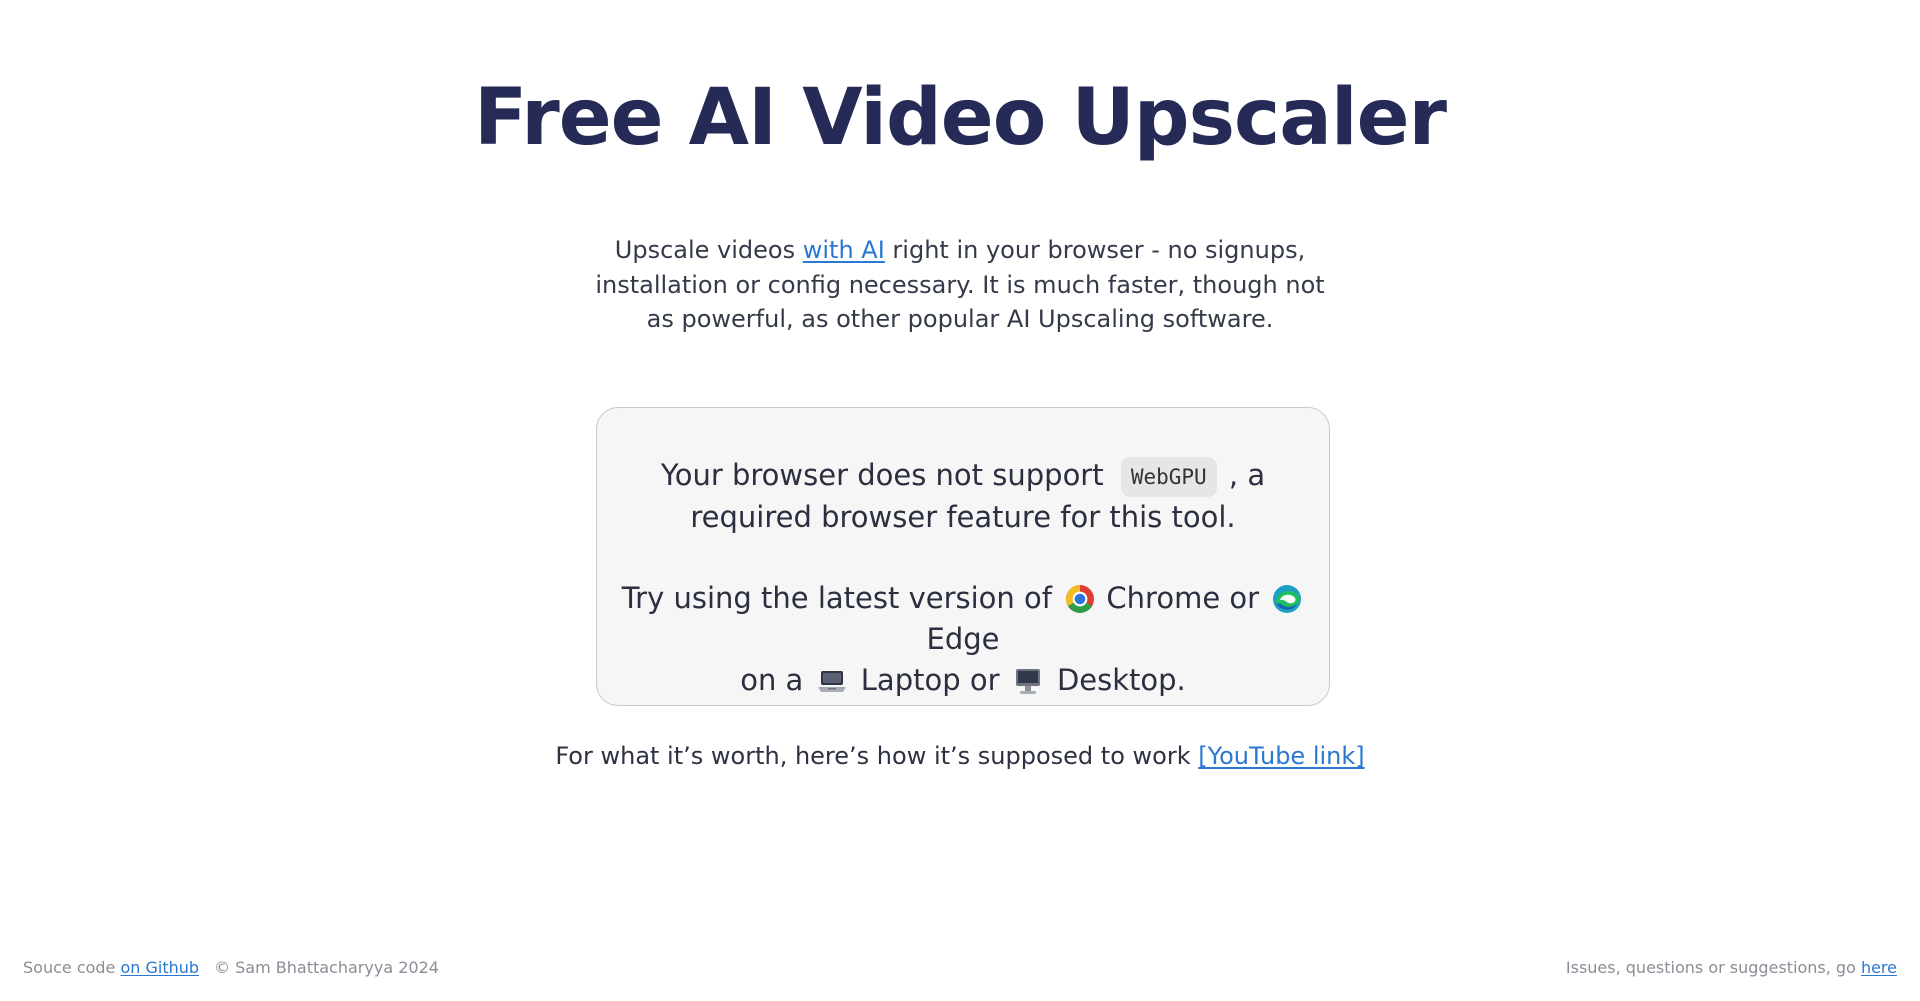  I want to click on laptop-icon, so click(832, 681).